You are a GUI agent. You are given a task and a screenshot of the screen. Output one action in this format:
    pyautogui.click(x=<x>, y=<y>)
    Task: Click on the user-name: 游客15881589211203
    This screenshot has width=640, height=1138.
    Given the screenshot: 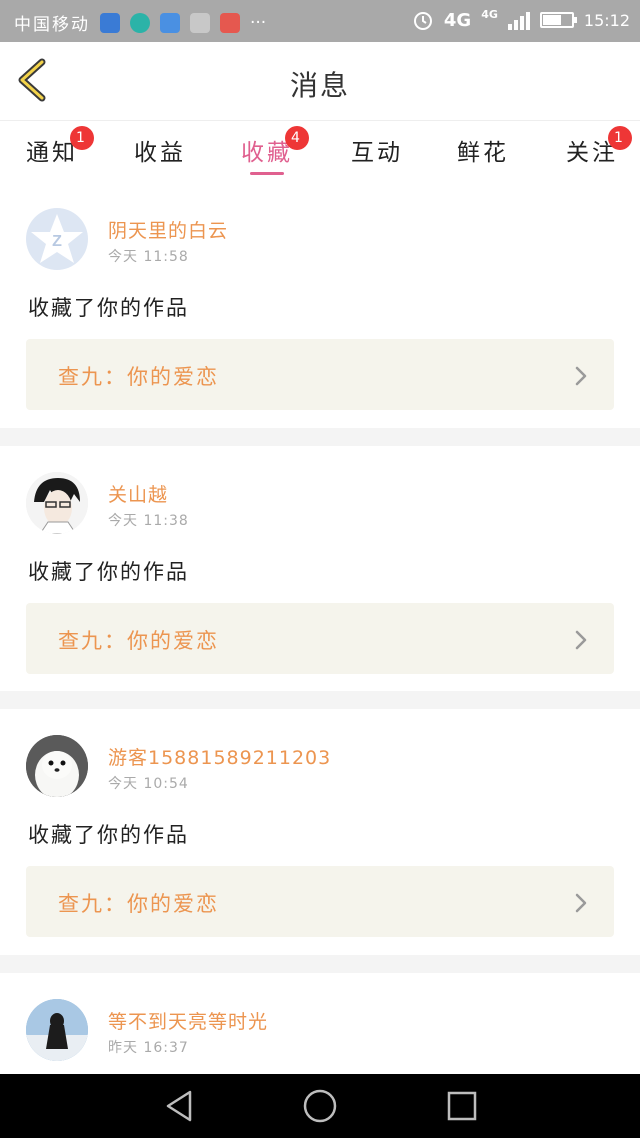 What is the action you would take?
    pyautogui.click(x=219, y=756)
    